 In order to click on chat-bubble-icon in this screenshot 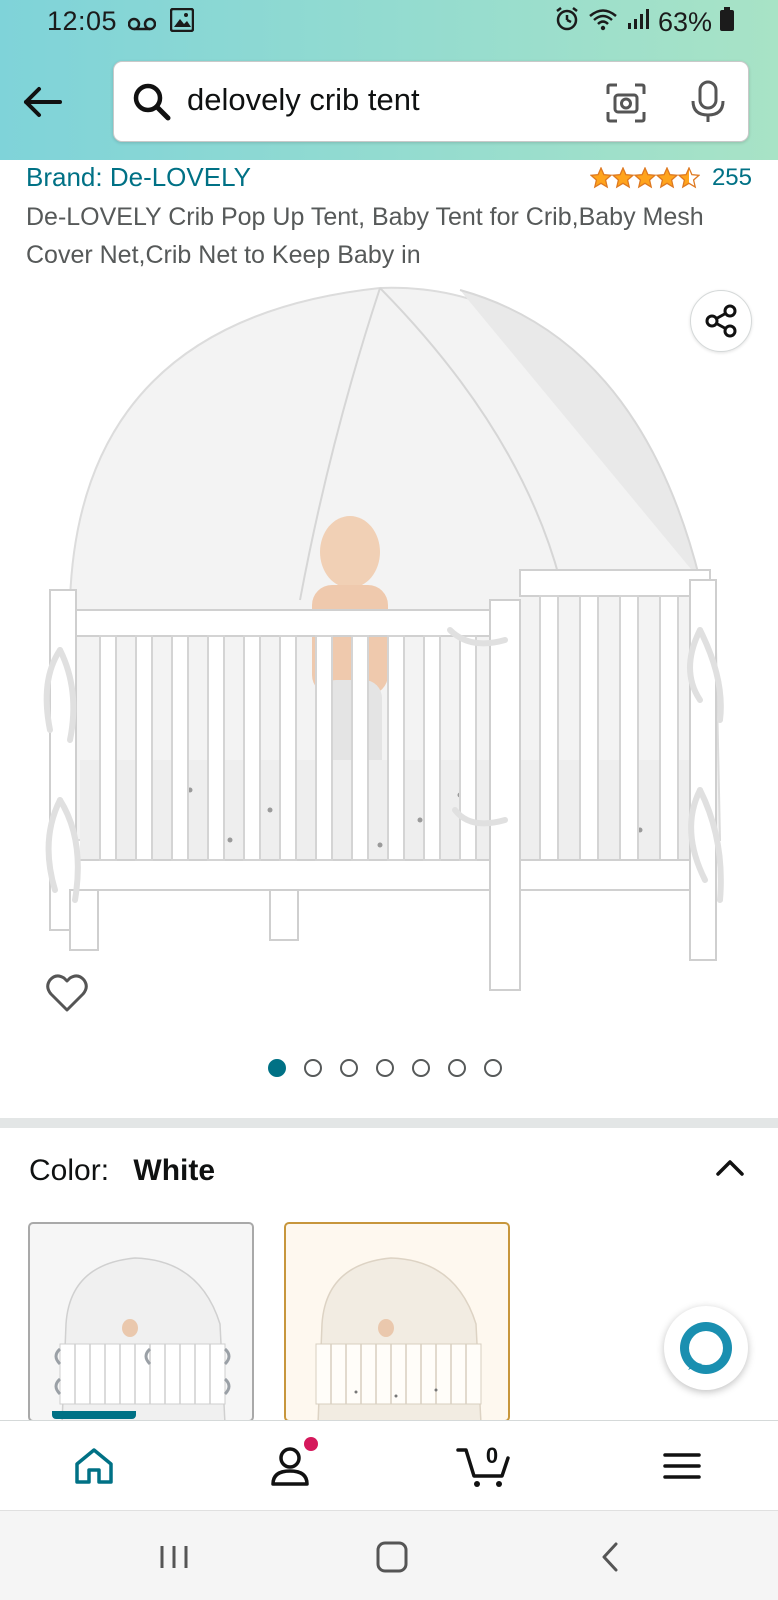, I will do `click(706, 1348)`.